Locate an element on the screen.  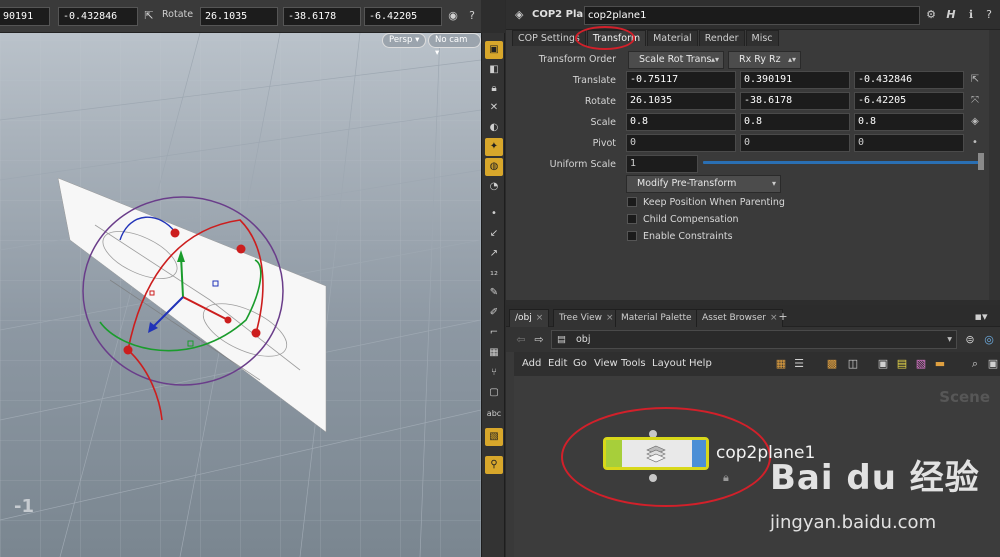
light-icon: ✦ is located at coordinates (494, 147).